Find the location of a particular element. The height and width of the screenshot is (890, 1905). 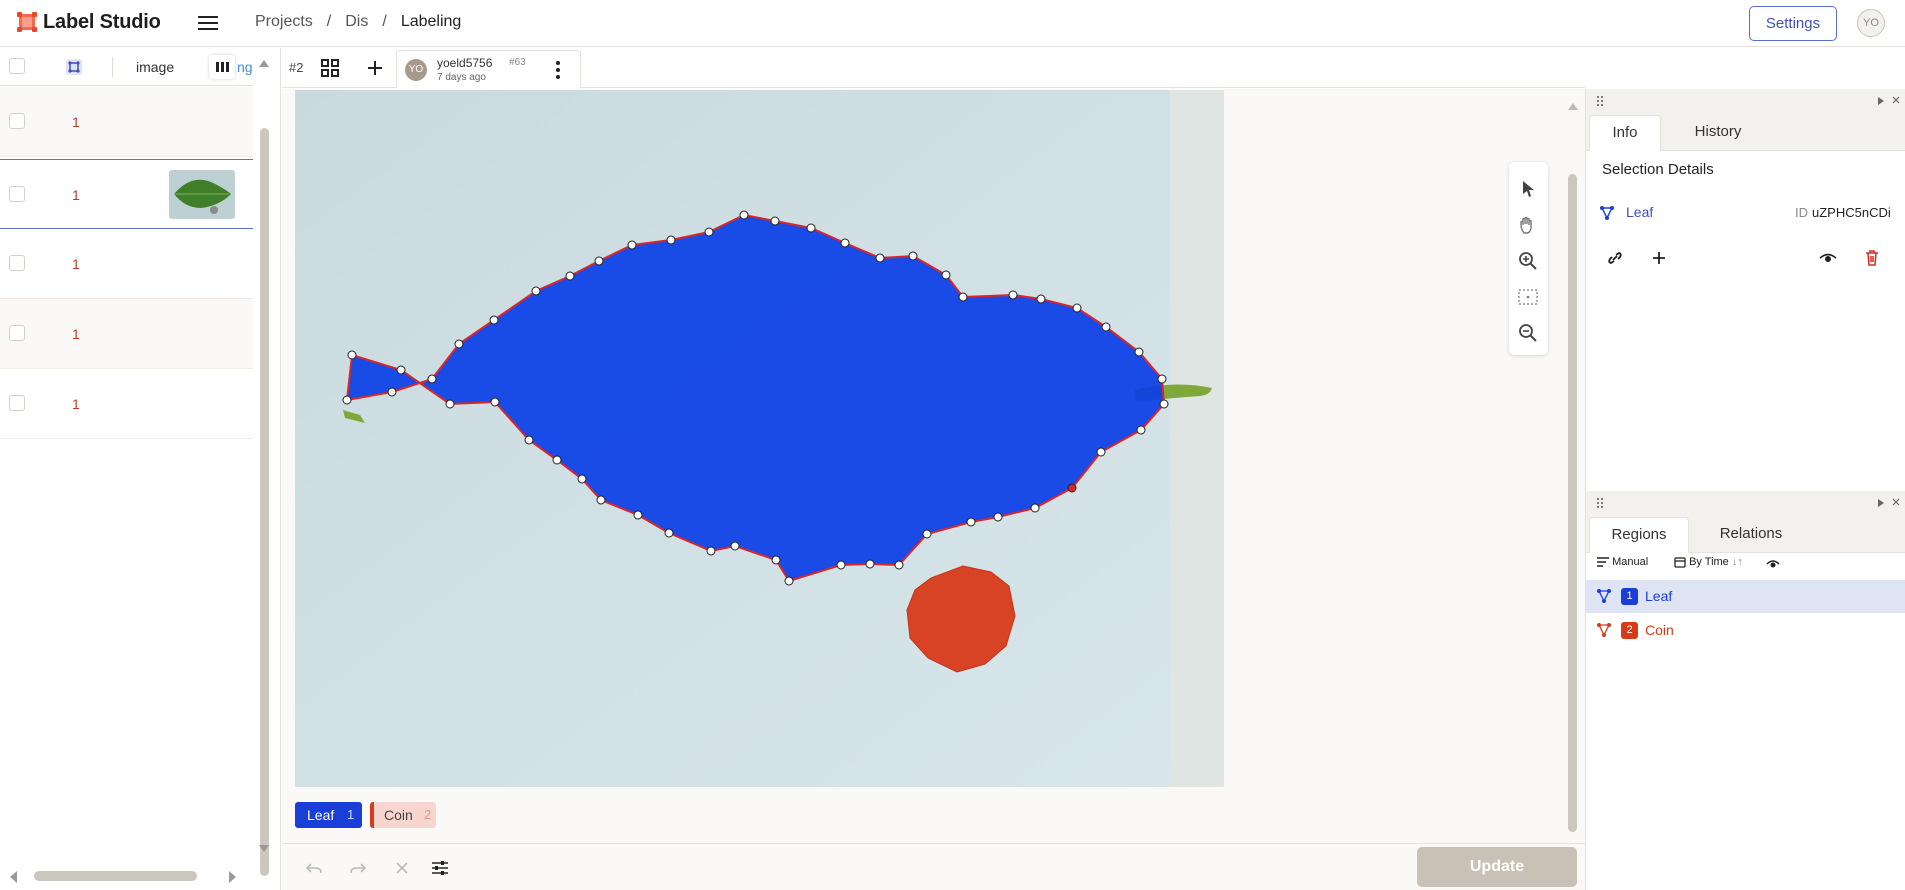

sort-manual-button: Manual is located at coordinates (1622, 565).